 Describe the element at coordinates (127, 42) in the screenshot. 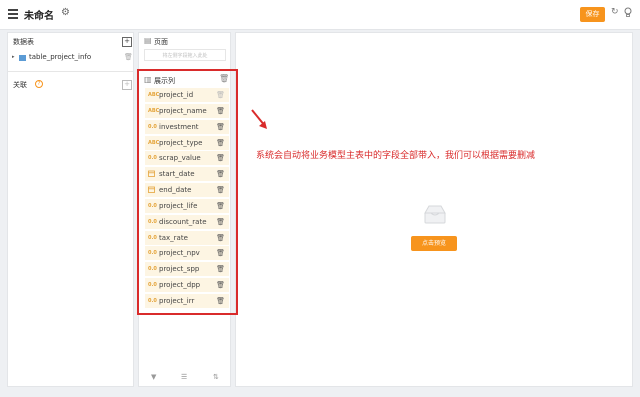

I see `add-table-button: +` at that location.